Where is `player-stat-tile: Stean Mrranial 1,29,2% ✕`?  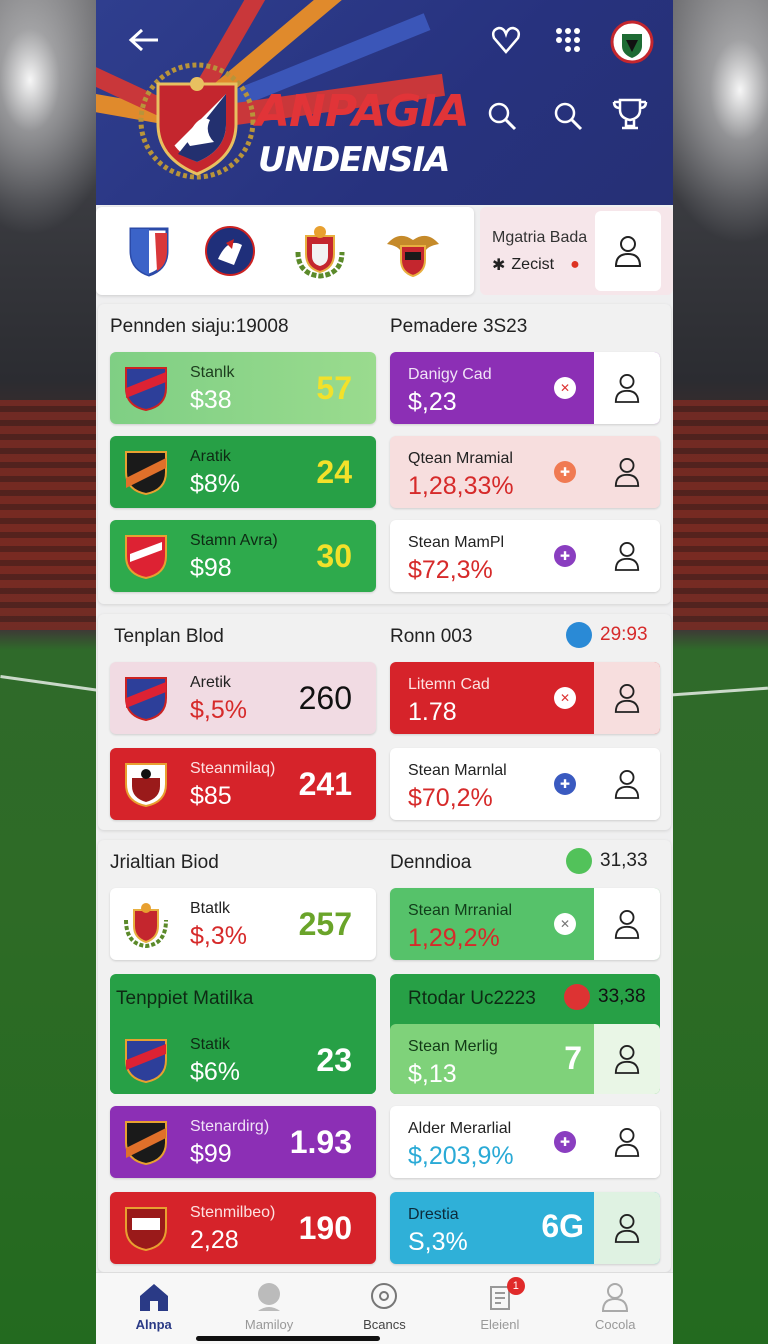 player-stat-tile: Stean Mrranial 1,29,2% ✕ is located at coordinates (525, 924).